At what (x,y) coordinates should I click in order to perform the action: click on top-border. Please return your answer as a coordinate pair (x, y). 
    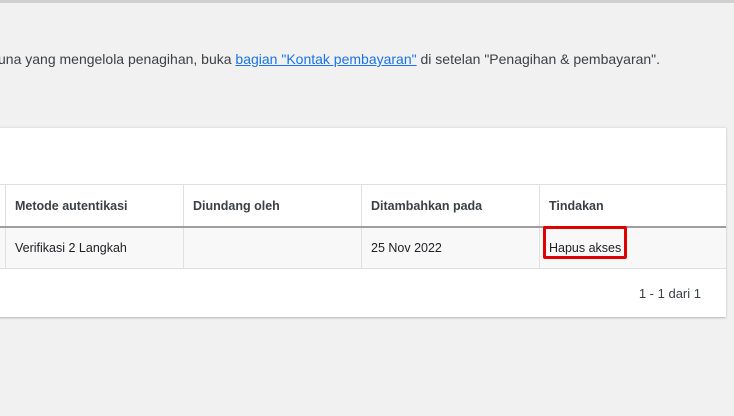
    Looking at the image, I should click on (367, 1).